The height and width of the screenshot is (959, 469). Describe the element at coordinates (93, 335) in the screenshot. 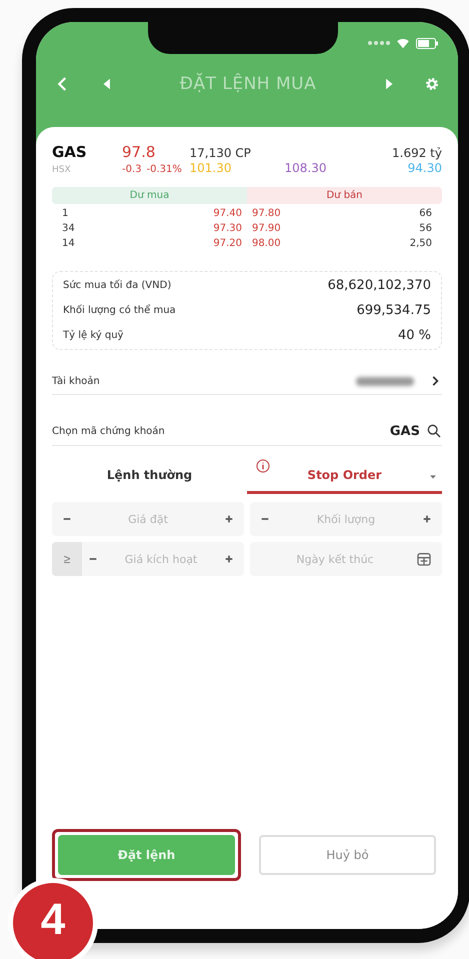

I see `summary-label: Tỷ lệ ký quỹ` at that location.